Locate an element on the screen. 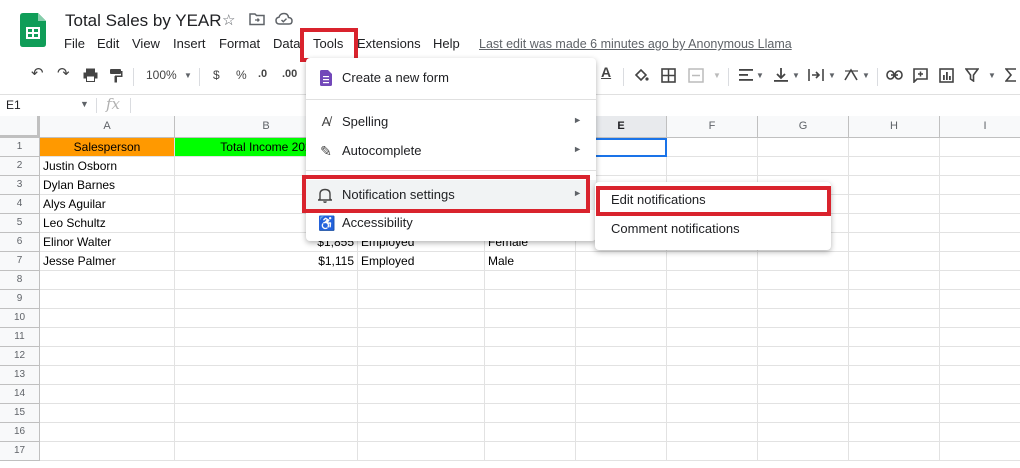  cell-F17 is located at coordinates (712, 451).